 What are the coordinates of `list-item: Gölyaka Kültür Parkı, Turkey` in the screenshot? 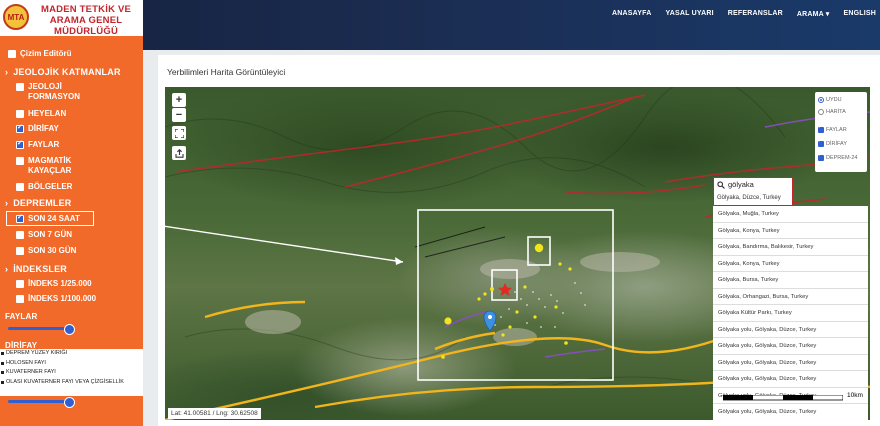 It's located at (790, 313).